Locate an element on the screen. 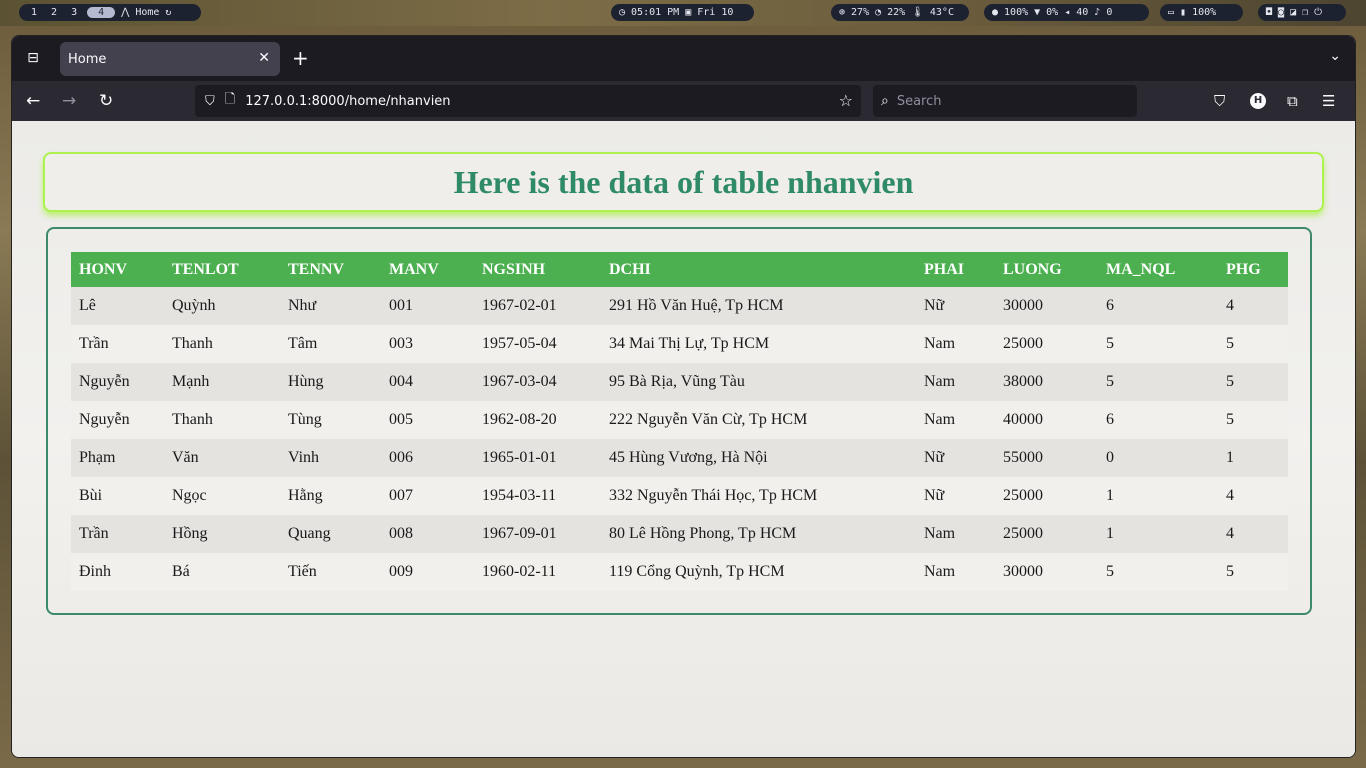 The height and width of the screenshot is (768, 1366). app-icon: ⋀ is located at coordinates (125, 12).